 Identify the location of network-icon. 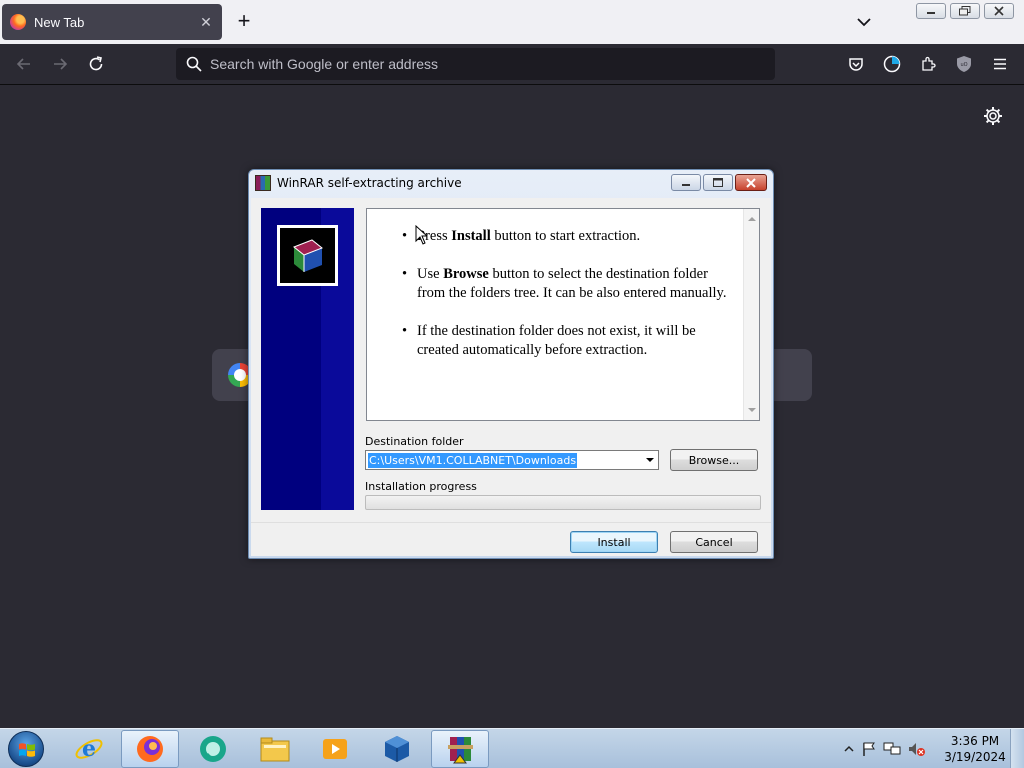
(892, 749).